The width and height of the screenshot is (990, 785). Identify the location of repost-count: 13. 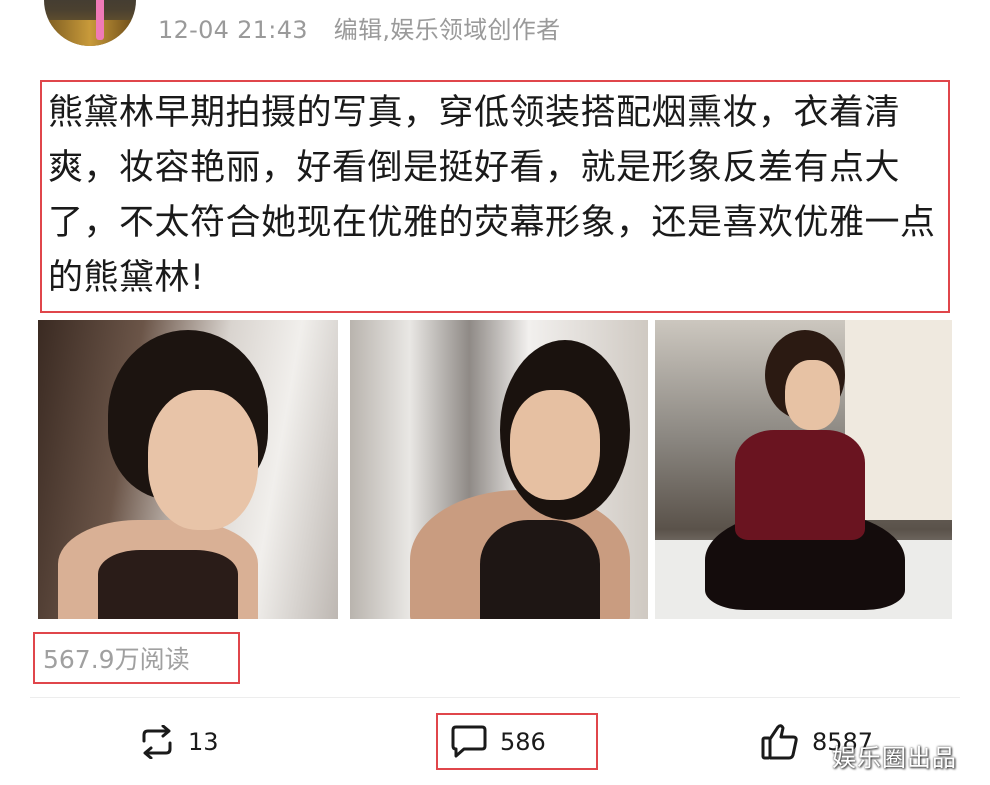
(203, 742).